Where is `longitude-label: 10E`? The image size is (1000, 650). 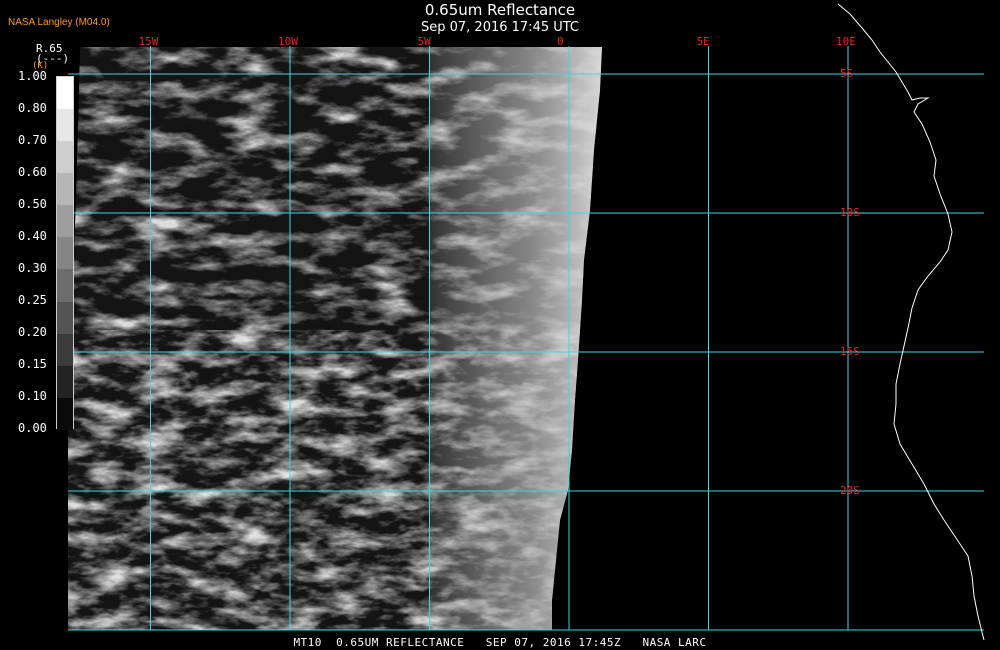 longitude-label: 10E is located at coordinates (846, 41).